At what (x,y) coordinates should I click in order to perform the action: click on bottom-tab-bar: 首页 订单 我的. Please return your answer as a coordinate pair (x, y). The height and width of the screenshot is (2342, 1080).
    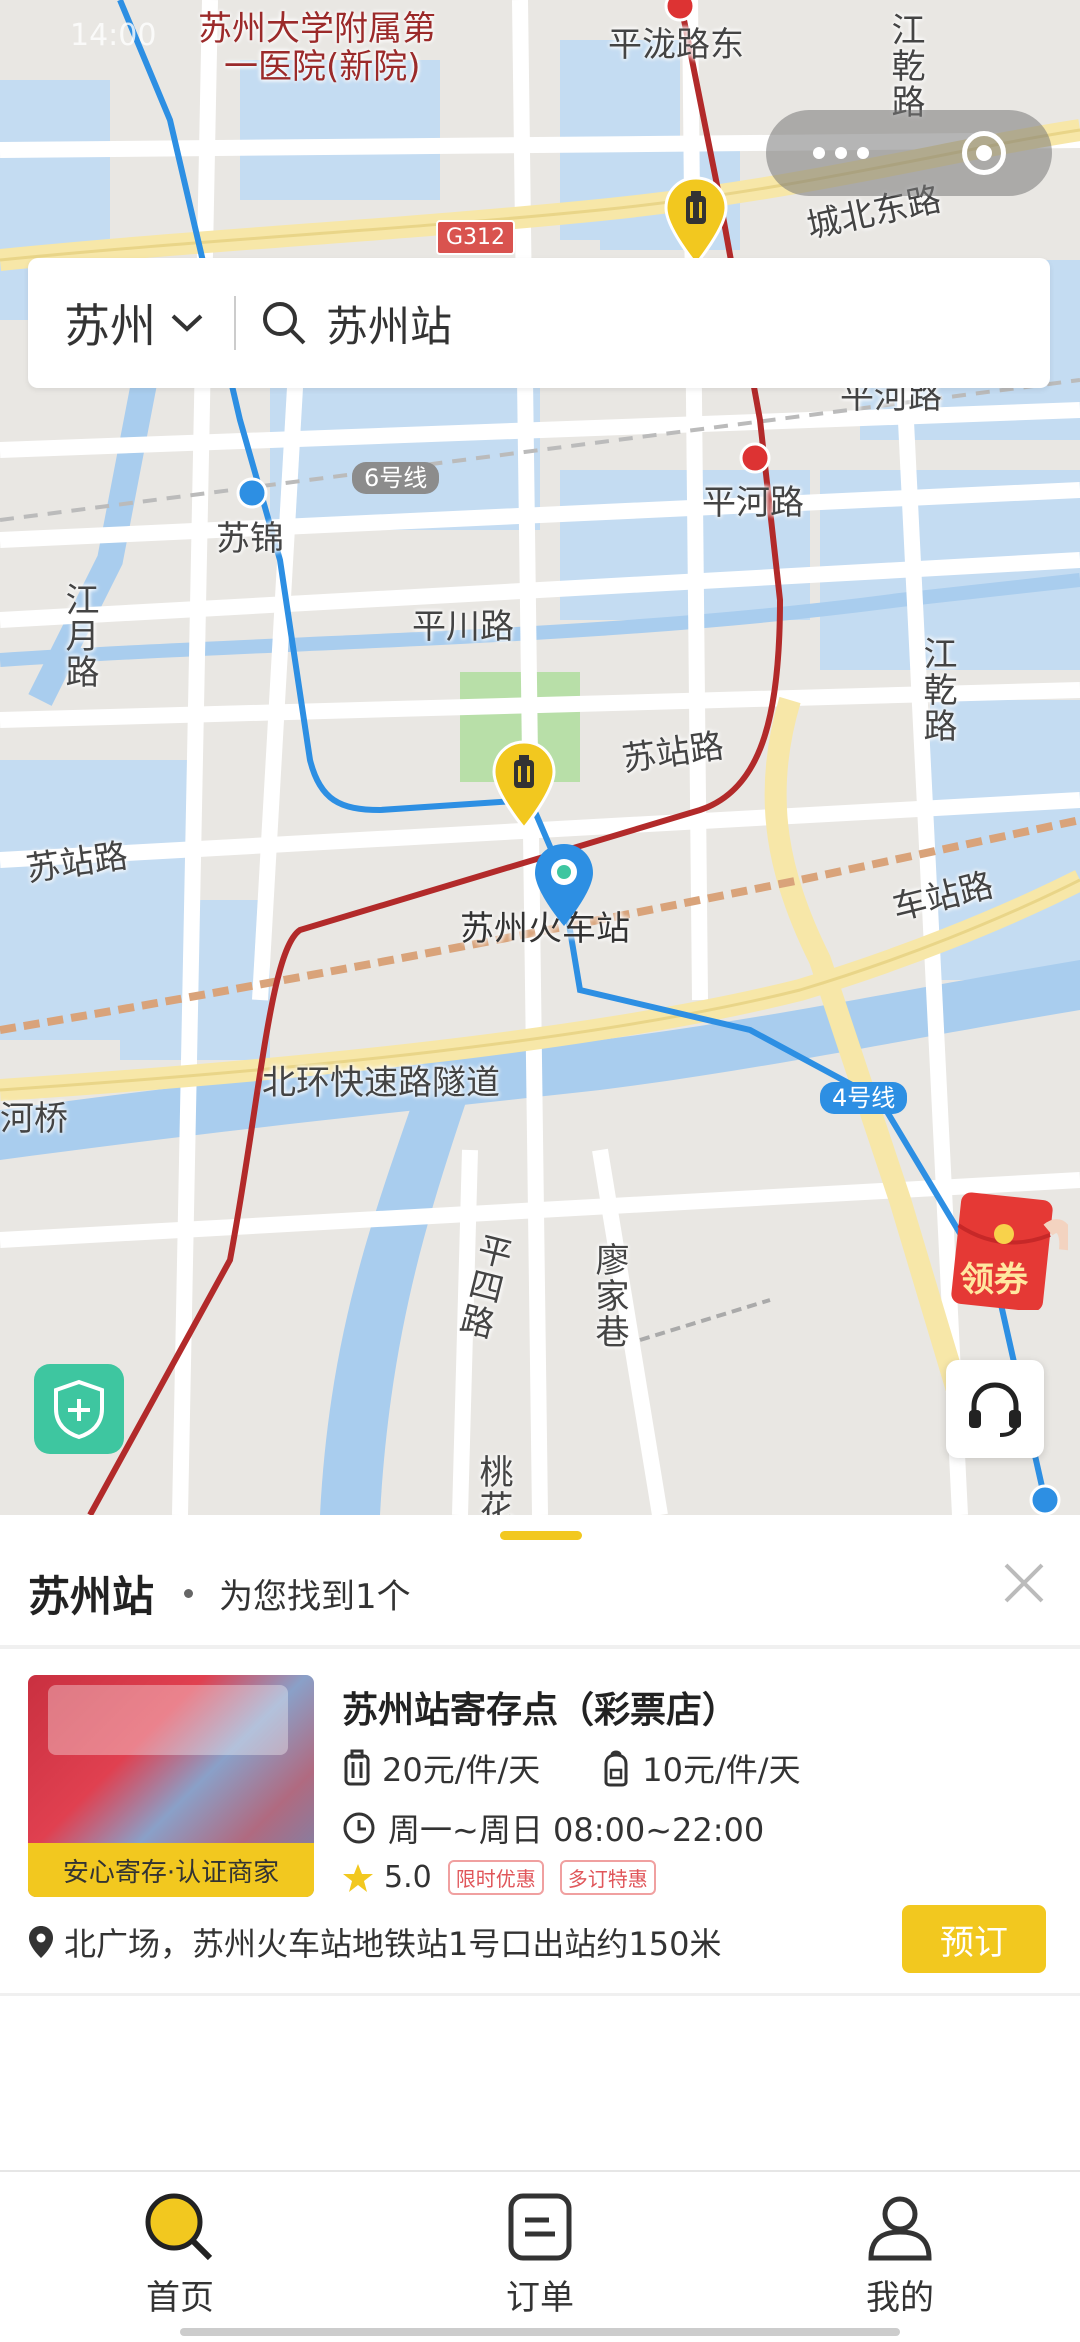
    Looking at the image, I should click on (540, 2256).